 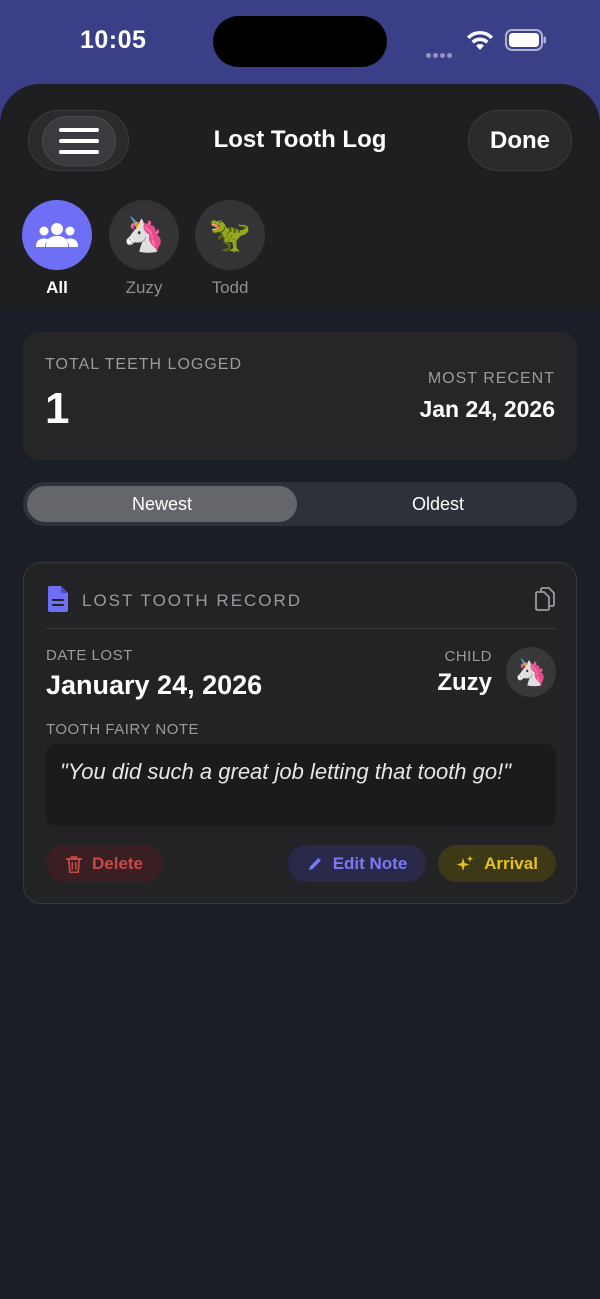 I want to click on avatar, so click(x=57, y=235).